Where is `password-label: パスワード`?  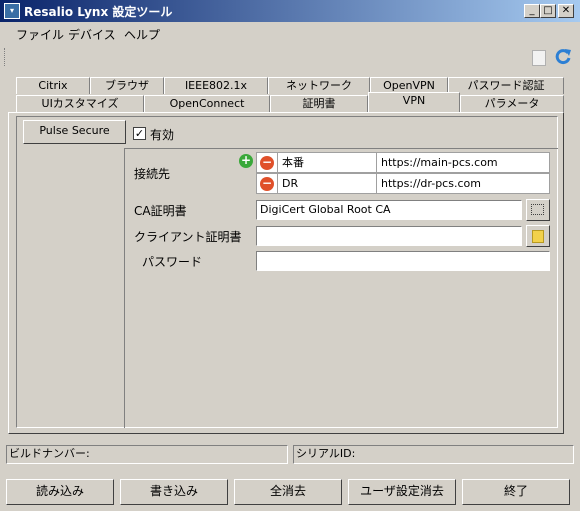 password-label: パスワード is located at coordinates (172, 262).